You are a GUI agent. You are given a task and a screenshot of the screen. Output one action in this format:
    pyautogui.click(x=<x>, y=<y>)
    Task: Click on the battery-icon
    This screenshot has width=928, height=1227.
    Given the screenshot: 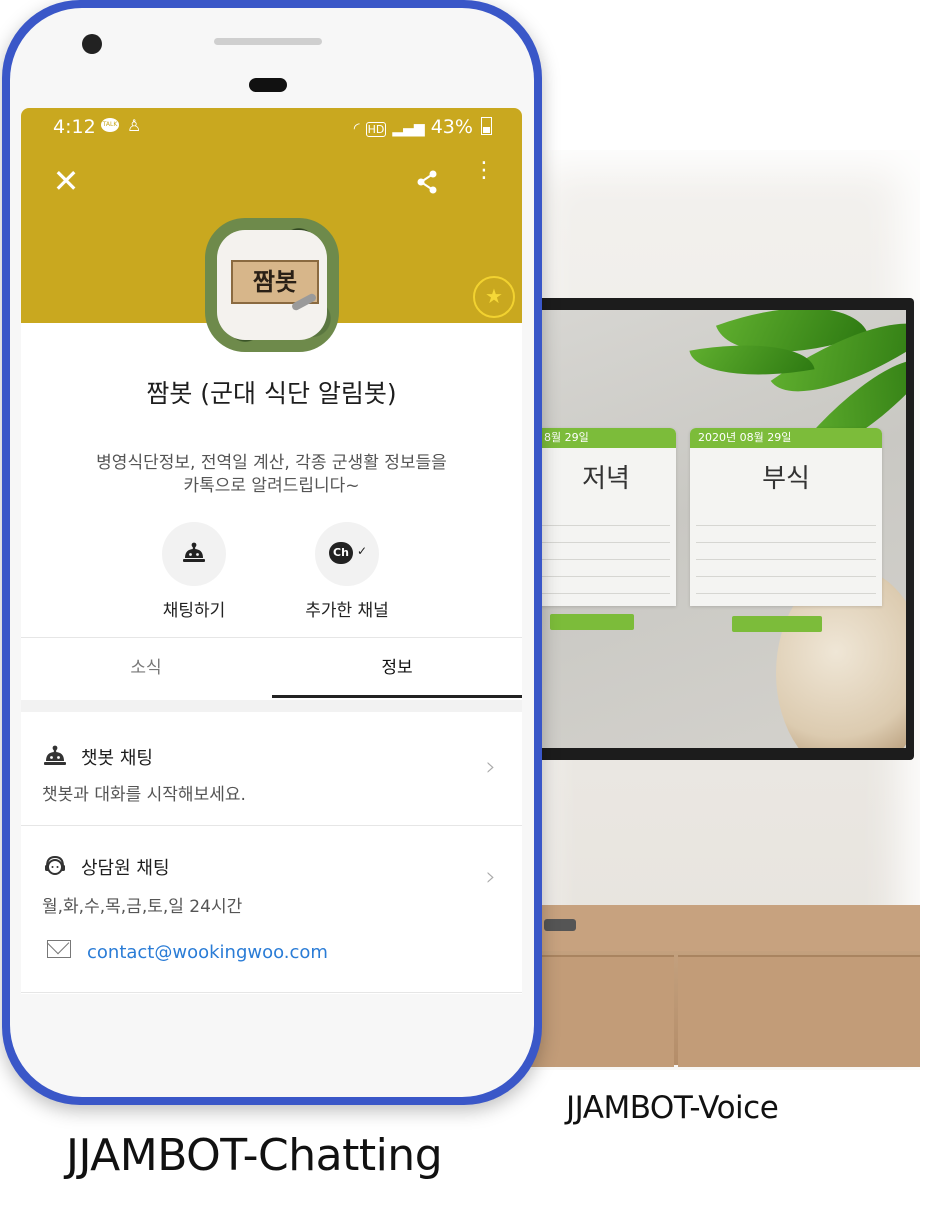 What is the action you would take?
    pyautogui.click(x=486, y=126)
    